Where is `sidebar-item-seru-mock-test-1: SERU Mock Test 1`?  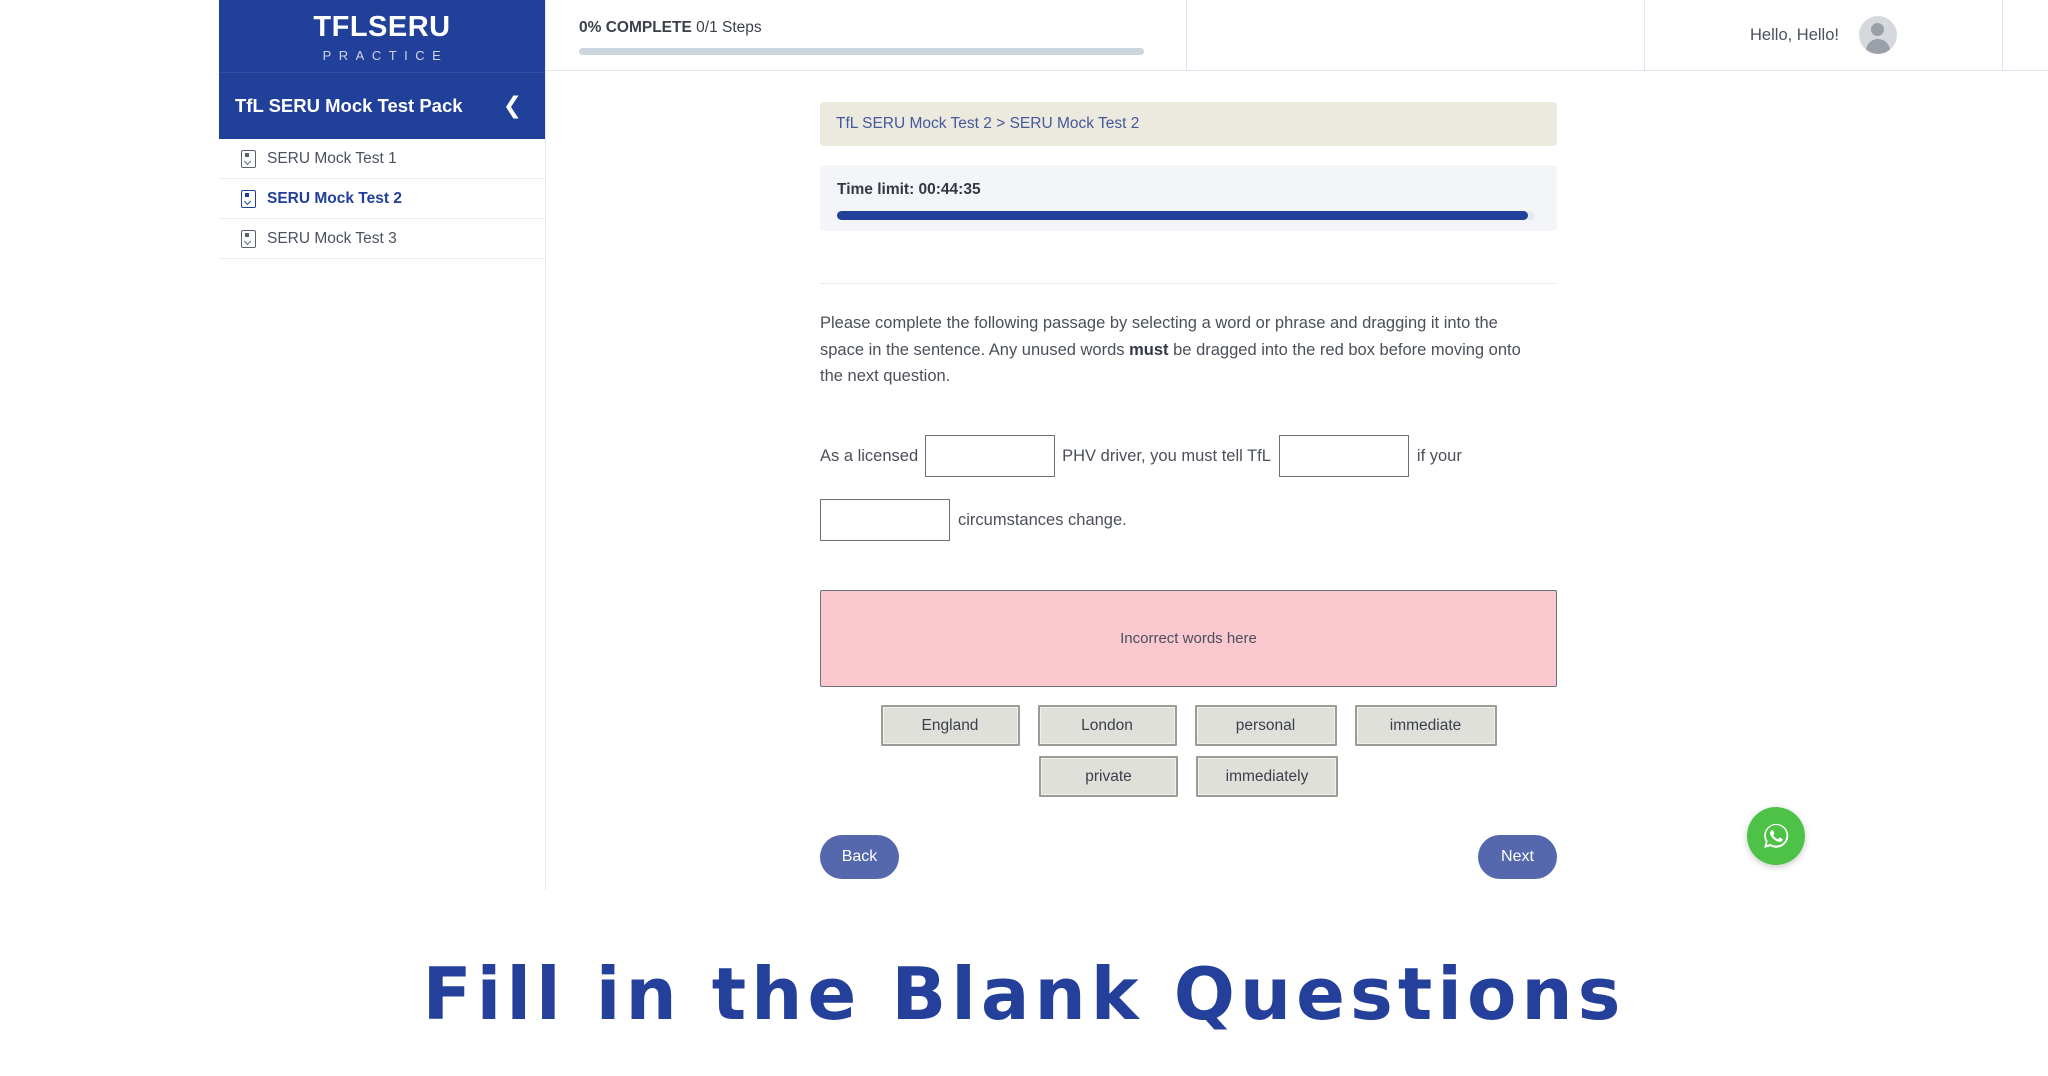 sidebar-item-seru-mock-test-1: SERU Mock Test 1 is located at coordinates (382, 159).